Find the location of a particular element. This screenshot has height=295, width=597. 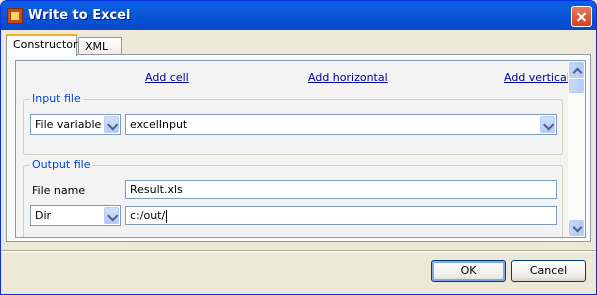

input-type-select: File variable is located at coordinates (75, 124).